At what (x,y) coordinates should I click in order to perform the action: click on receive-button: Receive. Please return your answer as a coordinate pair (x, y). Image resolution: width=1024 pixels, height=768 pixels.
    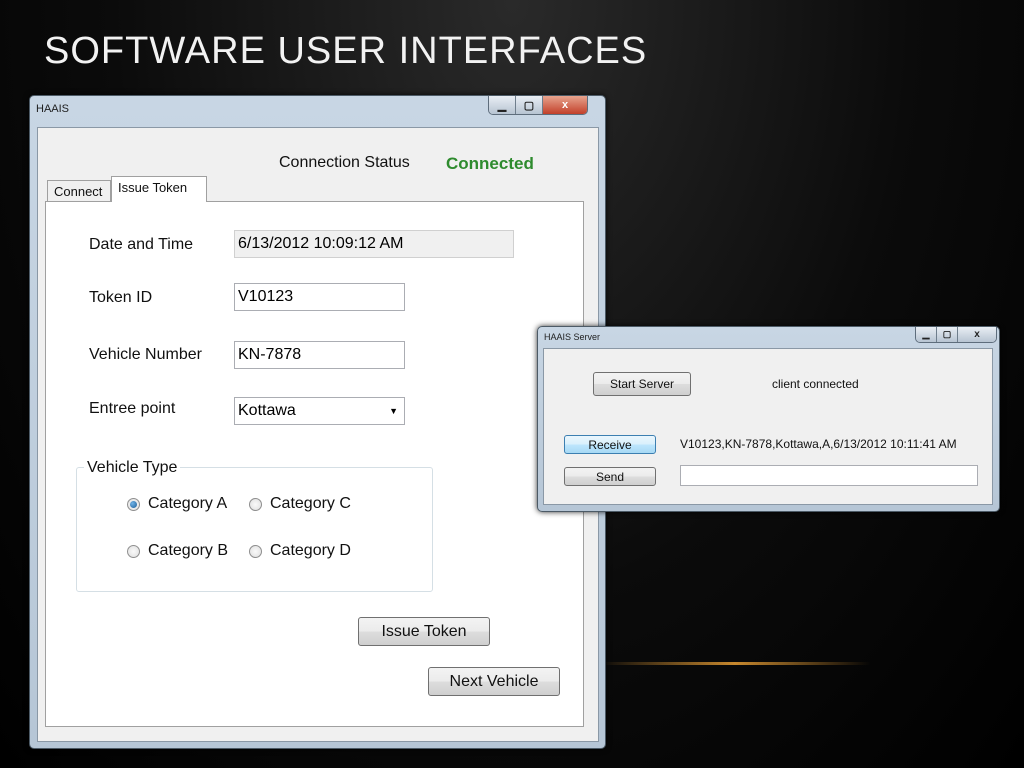
    Looking at the image, I should click on (610, 444).